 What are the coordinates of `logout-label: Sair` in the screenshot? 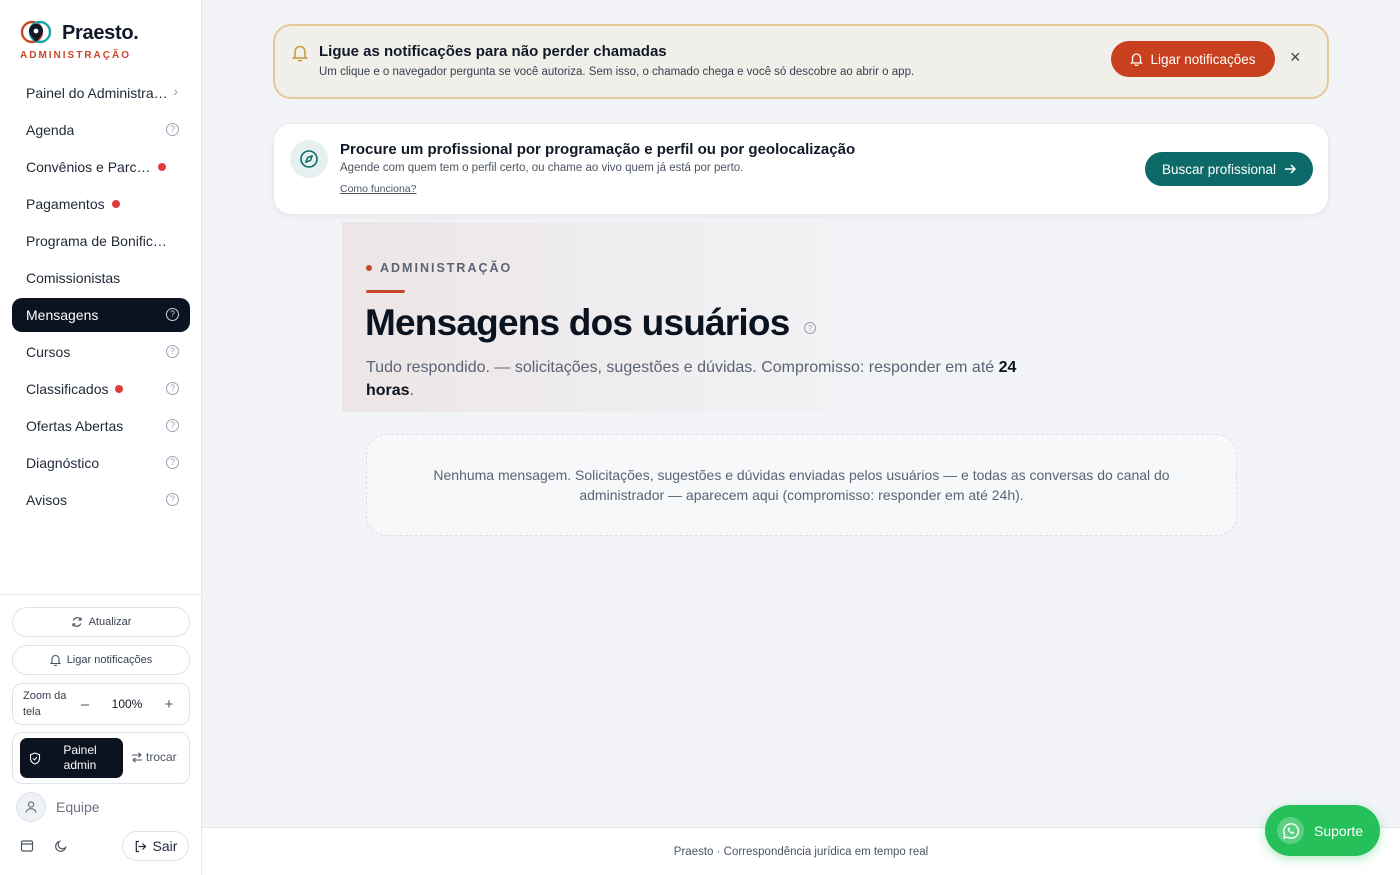 It's located at (165, 846).